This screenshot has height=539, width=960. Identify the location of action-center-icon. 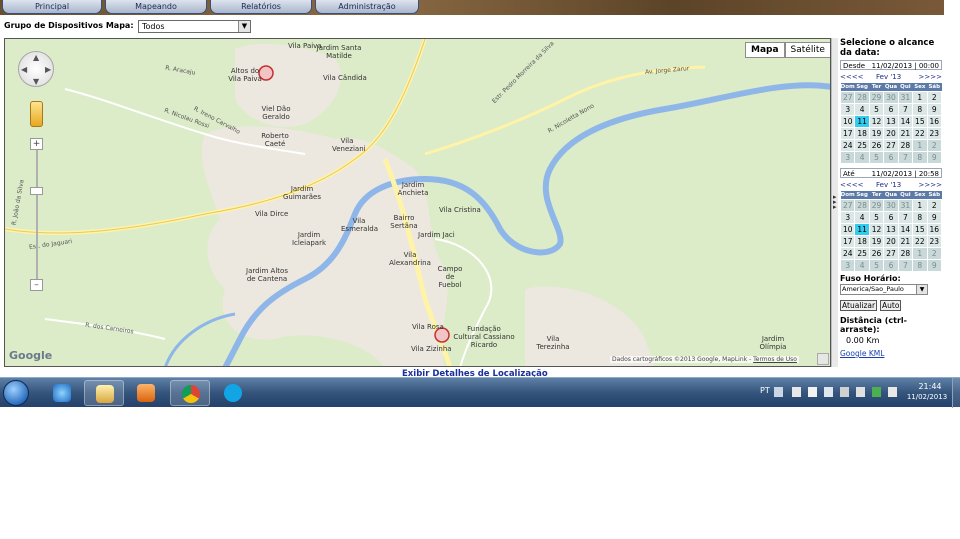
(828, 392).